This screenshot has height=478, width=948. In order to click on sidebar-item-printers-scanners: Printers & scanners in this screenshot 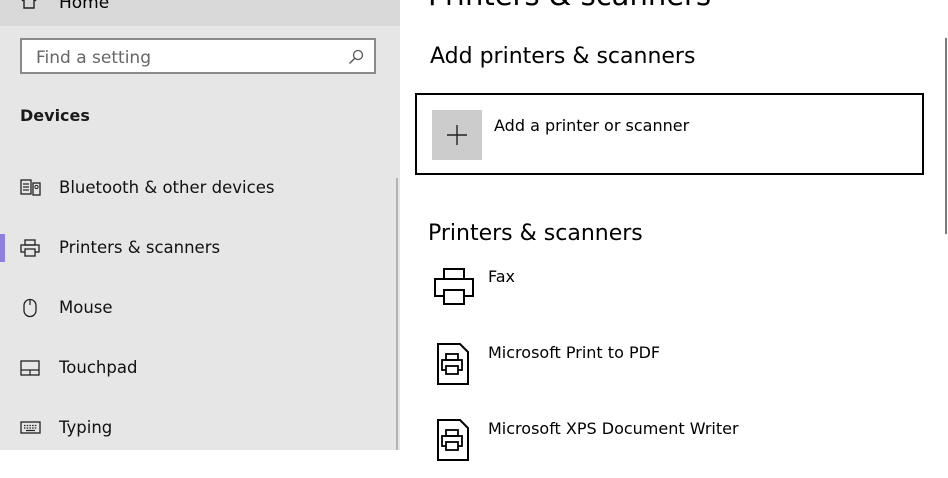, I will do `click(198, 248)`.